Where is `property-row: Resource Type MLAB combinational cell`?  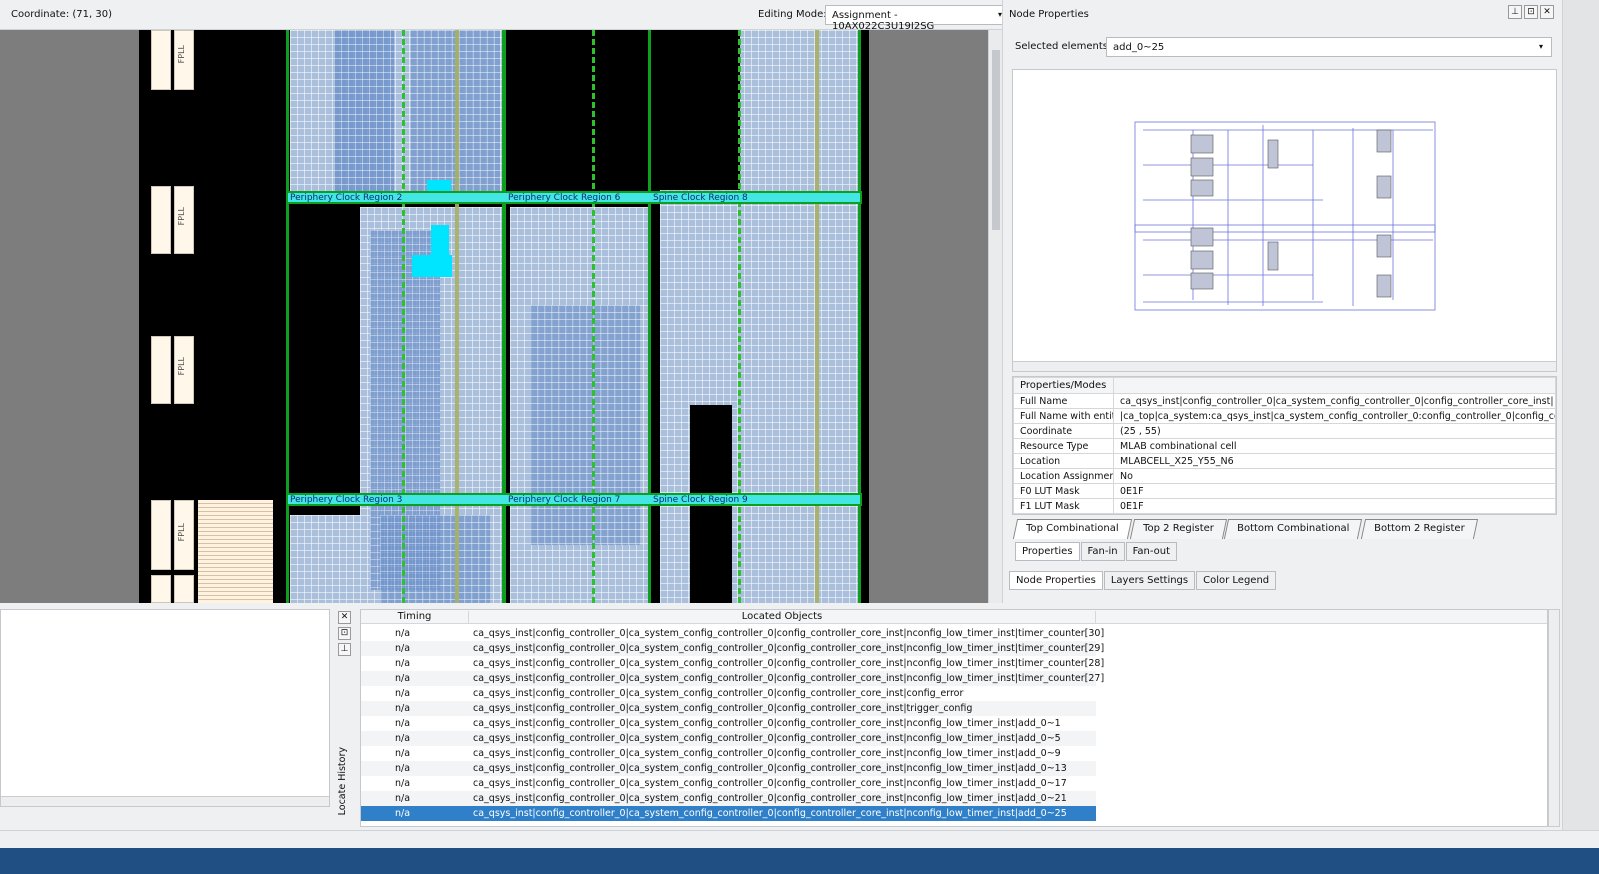 property-row: Resource Type MLAB combinational cell is located at coordinates (1284, 446).